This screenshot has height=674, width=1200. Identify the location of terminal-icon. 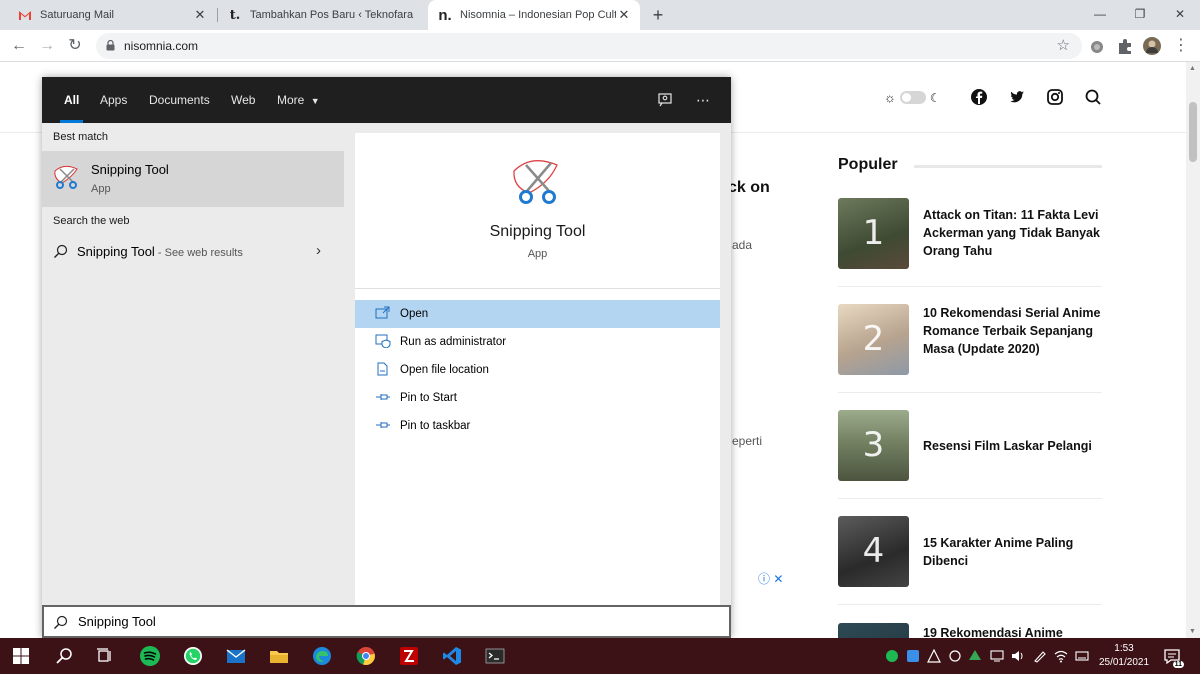
(495, 656).